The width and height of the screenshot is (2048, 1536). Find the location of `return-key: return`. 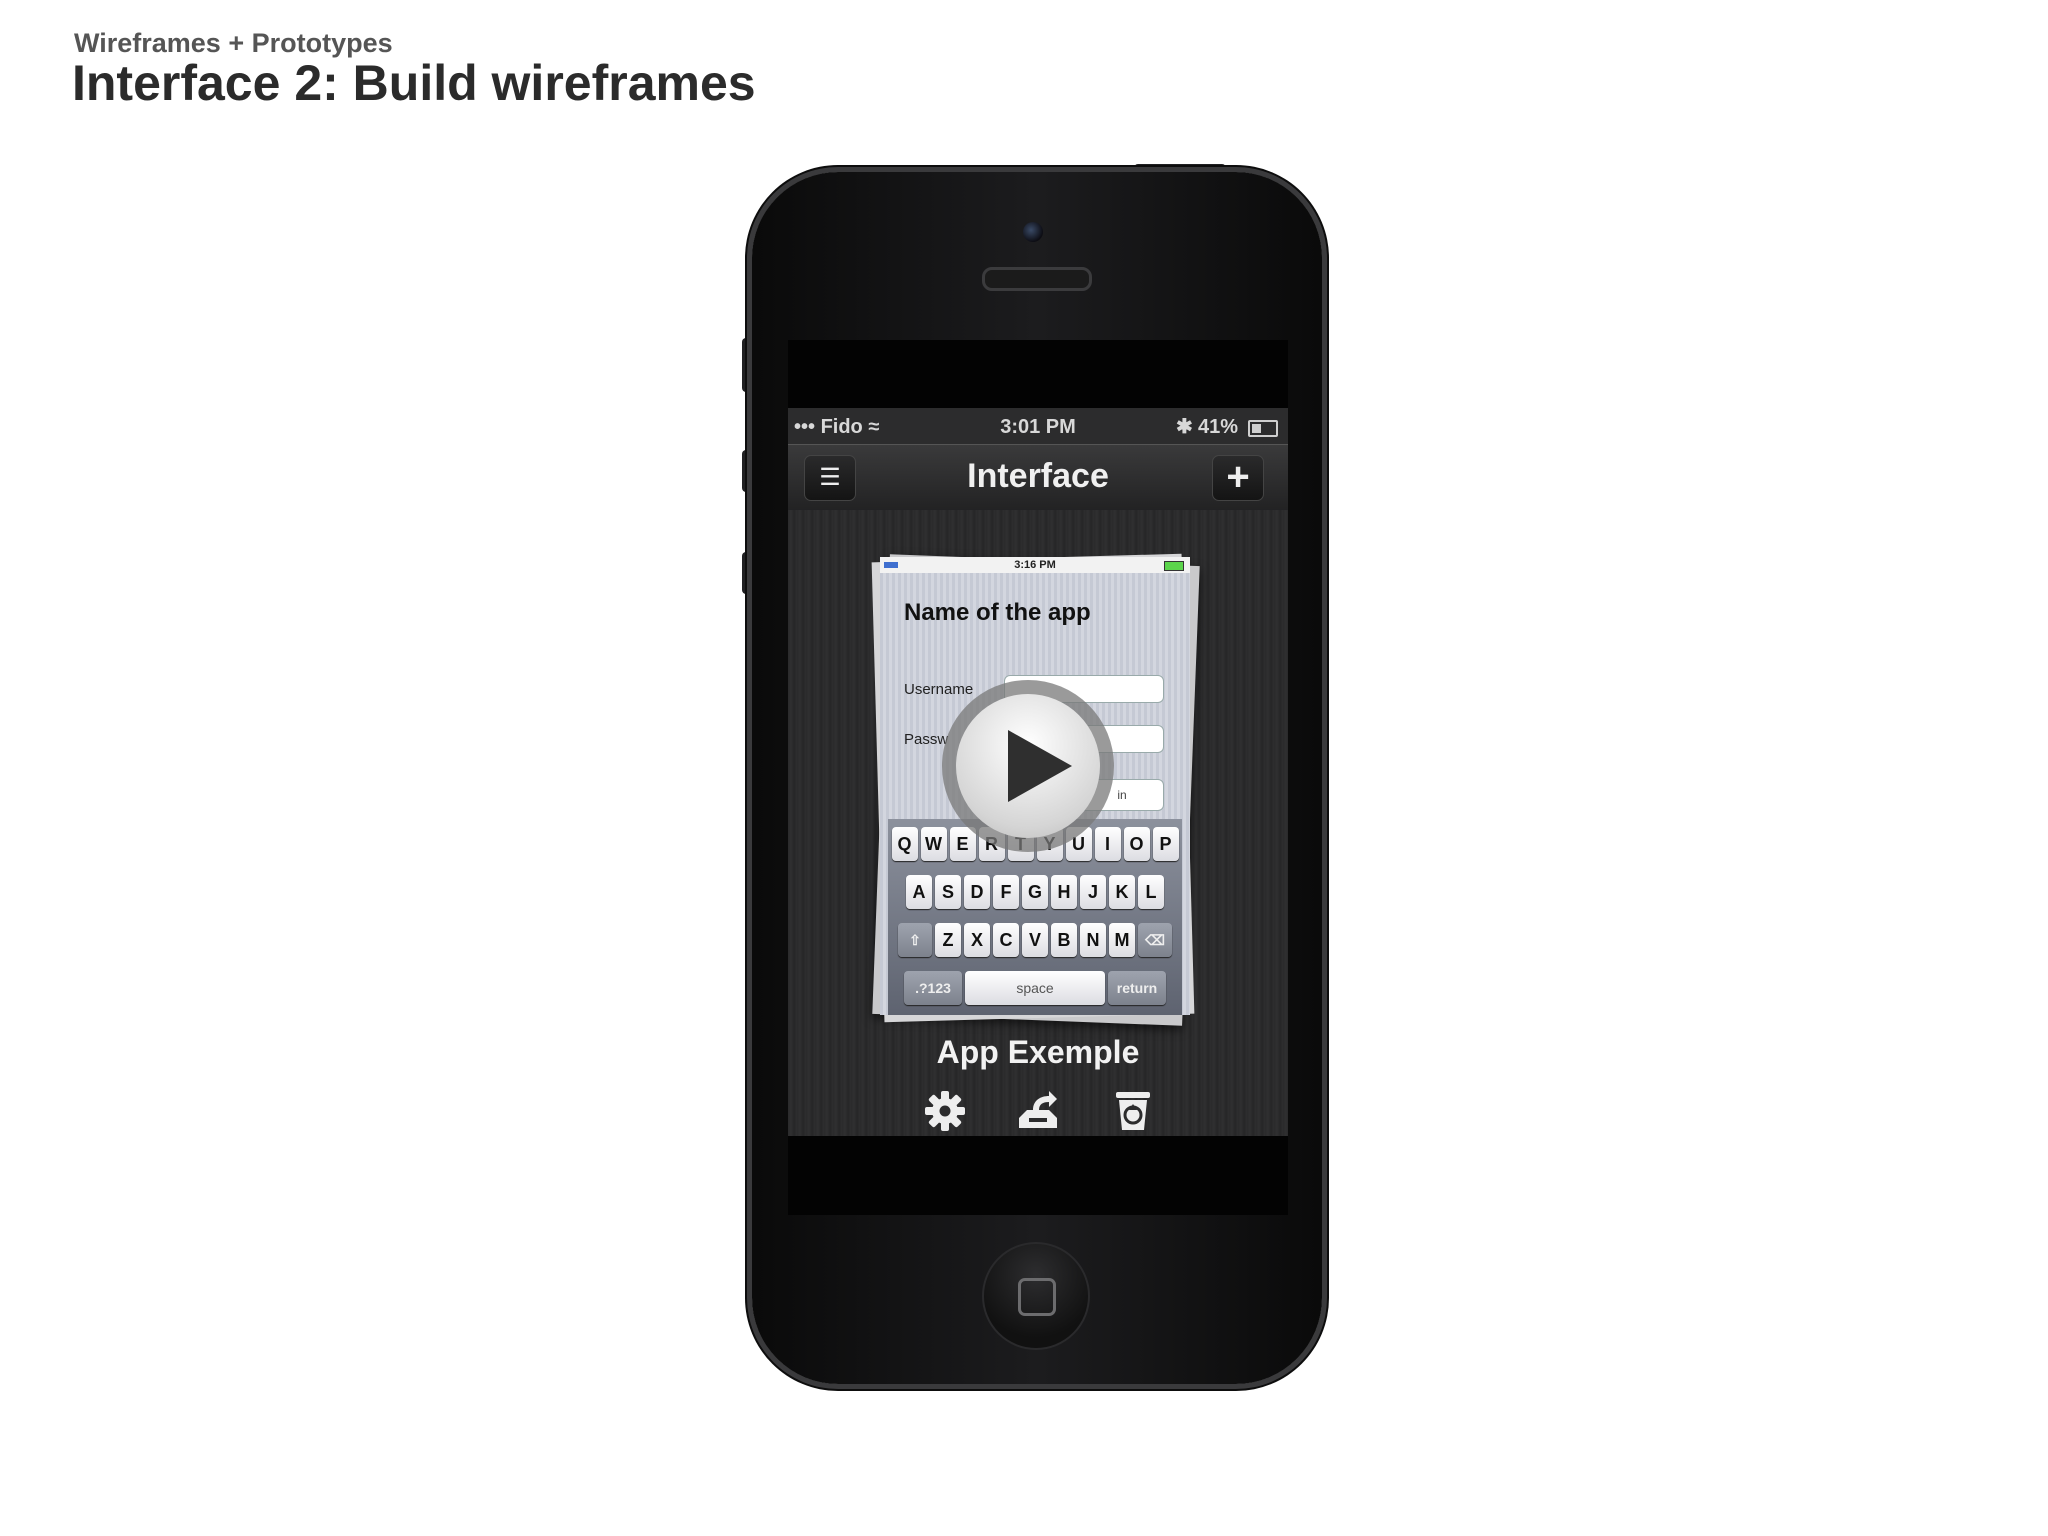

return-key: return is located at coordinates (1137, 988).